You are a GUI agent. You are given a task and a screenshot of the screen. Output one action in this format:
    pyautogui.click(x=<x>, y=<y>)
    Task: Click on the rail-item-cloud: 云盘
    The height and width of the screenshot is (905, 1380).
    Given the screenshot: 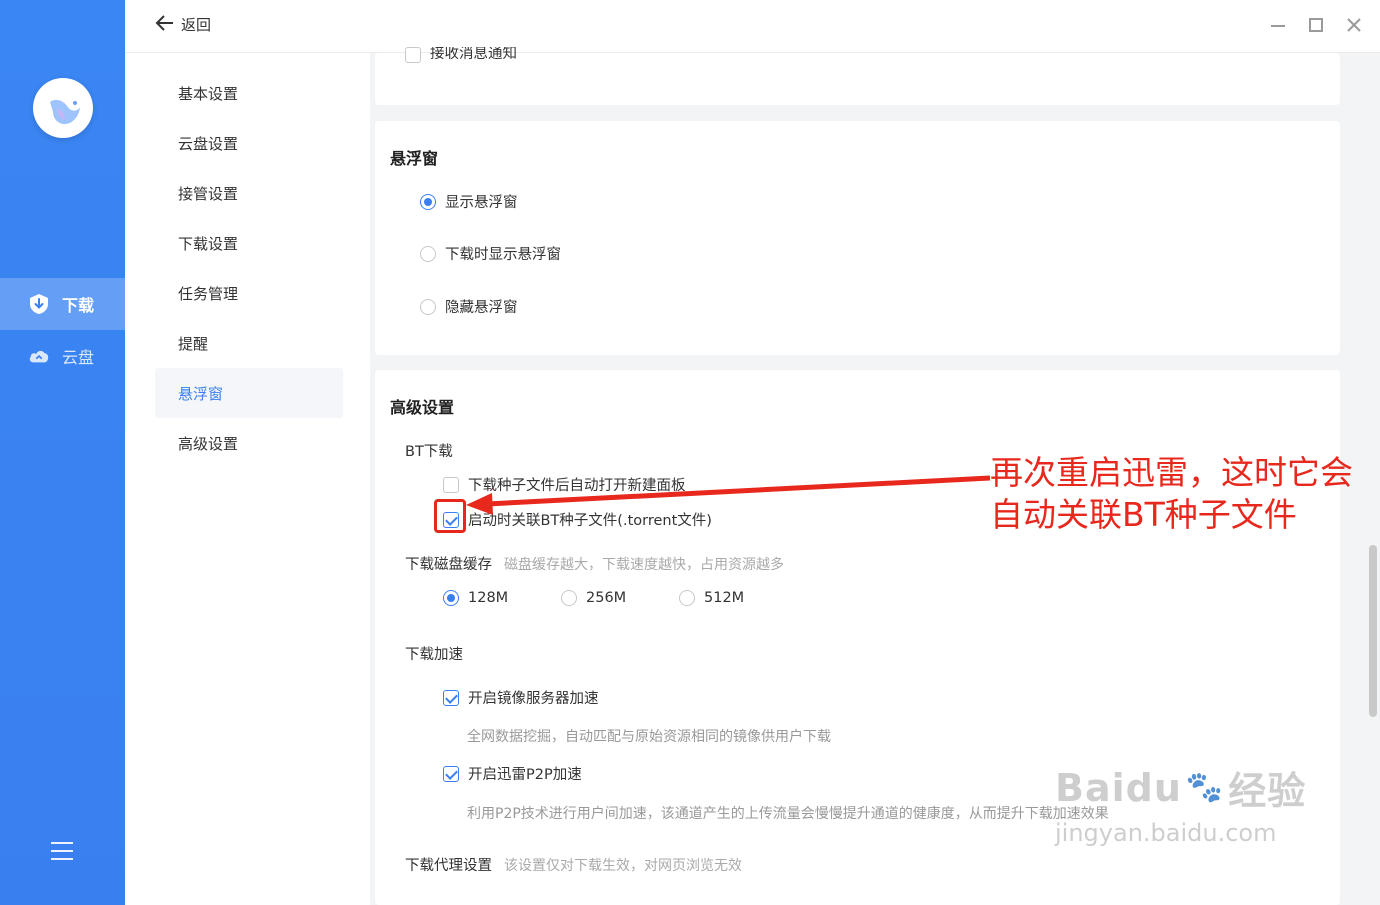 What is the action you would take?
    pyautogui.click(x=62, y=356)
    